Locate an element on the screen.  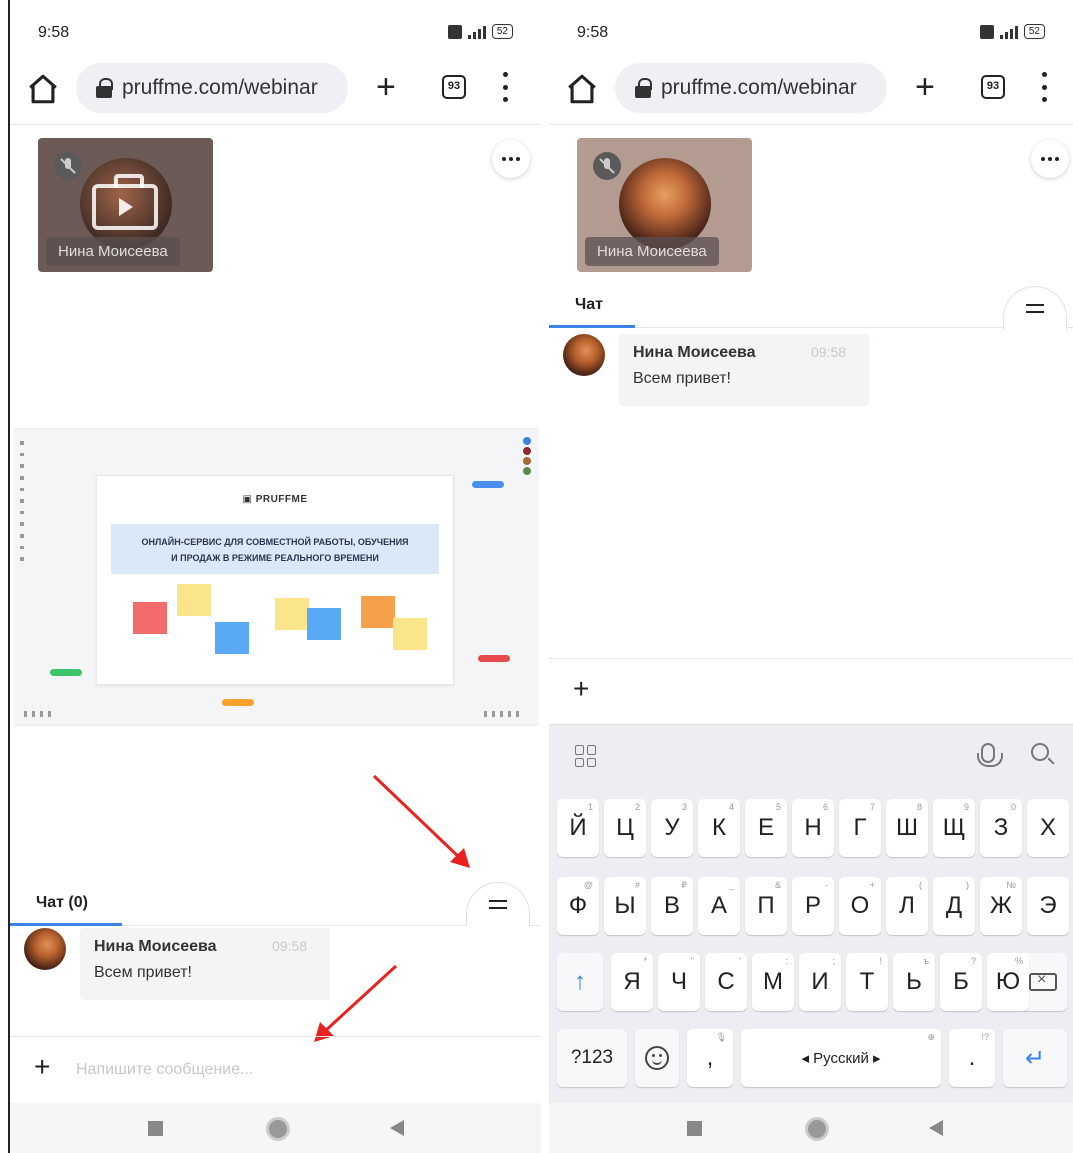
key-3: С ' is located at coordinates (726, 982).